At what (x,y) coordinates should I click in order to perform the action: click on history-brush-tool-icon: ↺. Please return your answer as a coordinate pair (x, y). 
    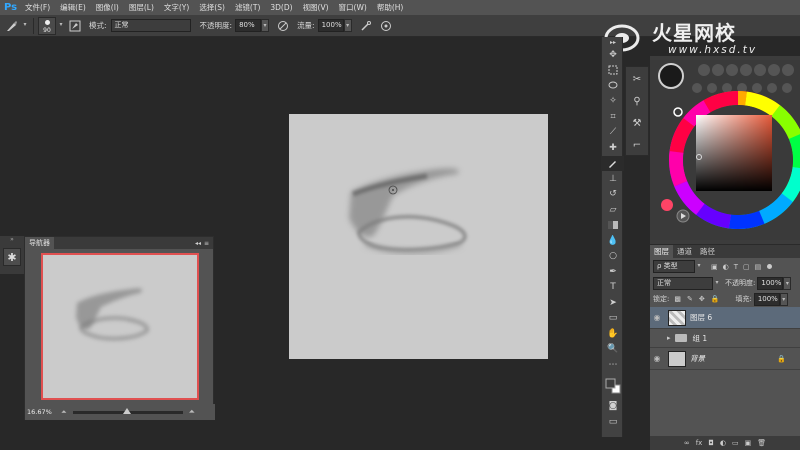
    Looking at the image, I should click on (613, 195).